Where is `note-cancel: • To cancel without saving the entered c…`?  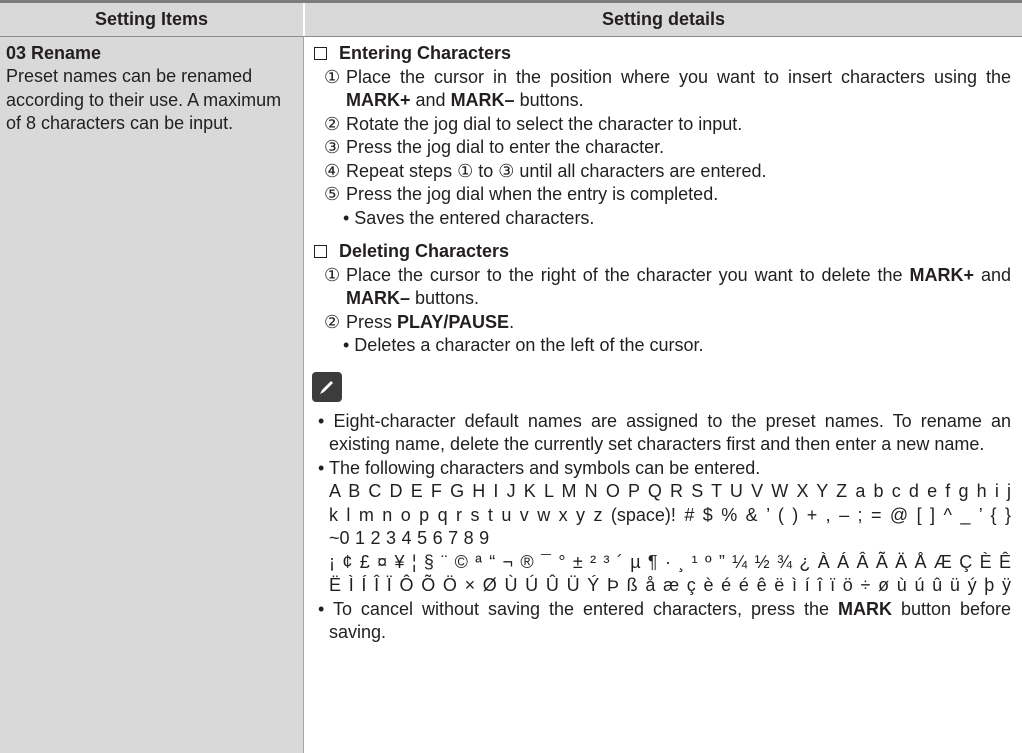
note-cancel: • To cancel without saving the entered c… is located at coordinates (664, 620).